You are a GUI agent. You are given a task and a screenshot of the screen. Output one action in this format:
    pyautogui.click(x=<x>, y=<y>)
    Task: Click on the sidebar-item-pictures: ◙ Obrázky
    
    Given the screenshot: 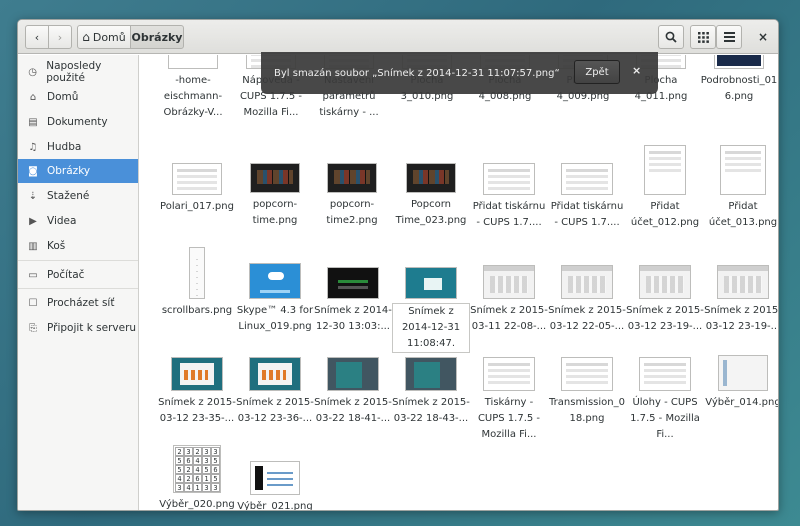 What is the action you would take?
    pyautogui.click(x=78, y=171)
    